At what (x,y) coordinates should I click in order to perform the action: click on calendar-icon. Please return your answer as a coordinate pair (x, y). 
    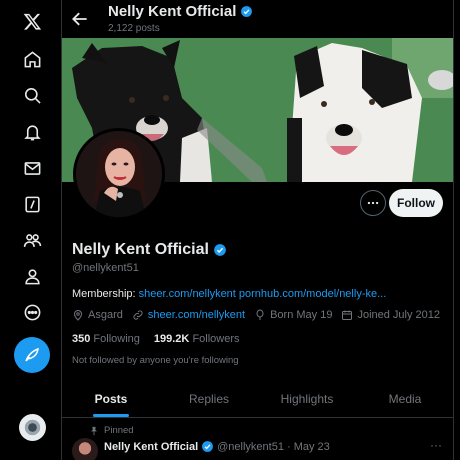
    Looking at the image, I should click on (347, 315).